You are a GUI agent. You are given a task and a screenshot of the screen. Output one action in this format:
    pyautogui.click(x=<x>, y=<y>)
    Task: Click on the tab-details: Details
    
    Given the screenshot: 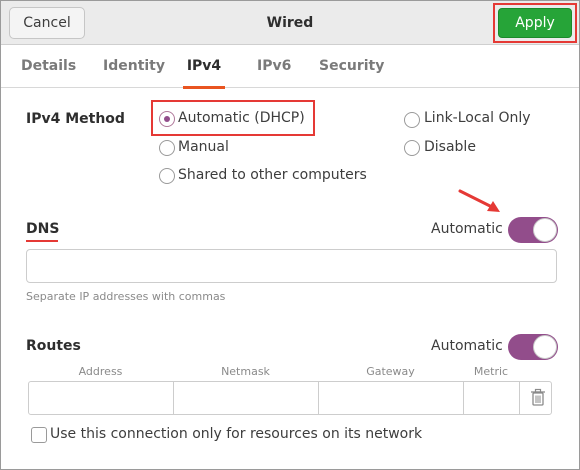 What is the action you would take?
    pyautogui.click(x=48, y=67)
    